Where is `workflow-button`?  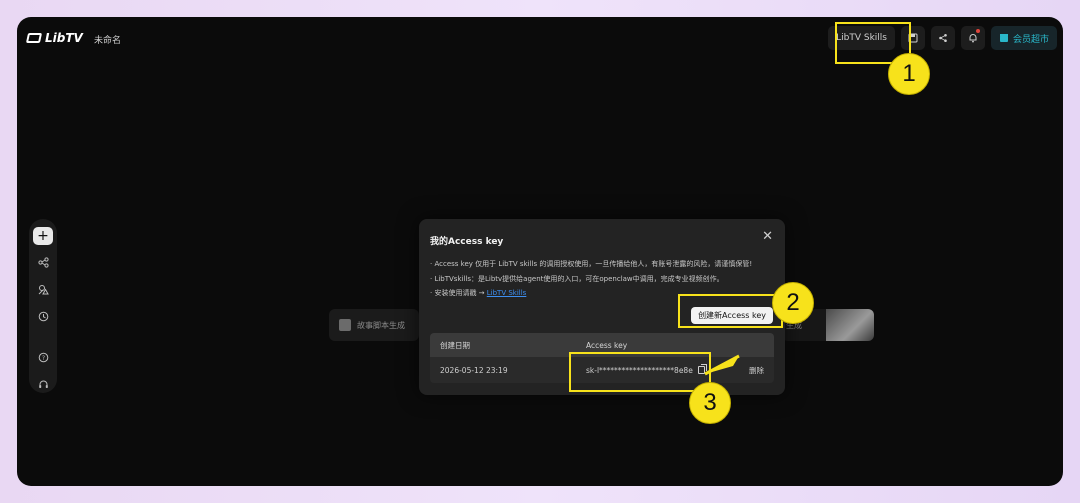
workflow-button is located at coordinates (43, 263).